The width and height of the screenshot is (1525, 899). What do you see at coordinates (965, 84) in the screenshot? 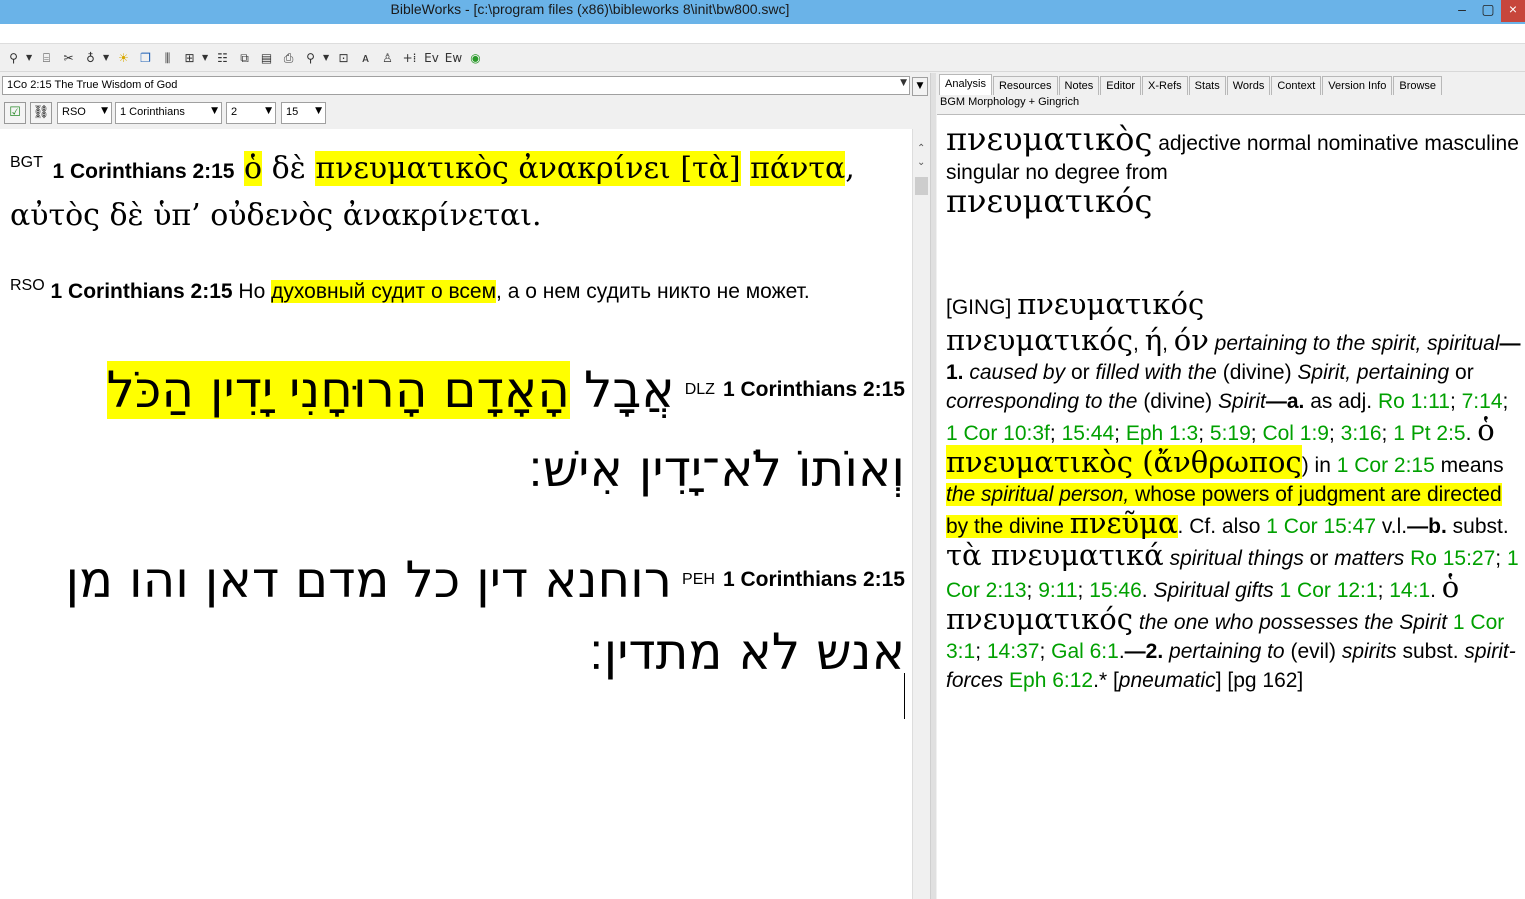
I see `tab-analysis: Analysis` at bounding box center [965, 84].